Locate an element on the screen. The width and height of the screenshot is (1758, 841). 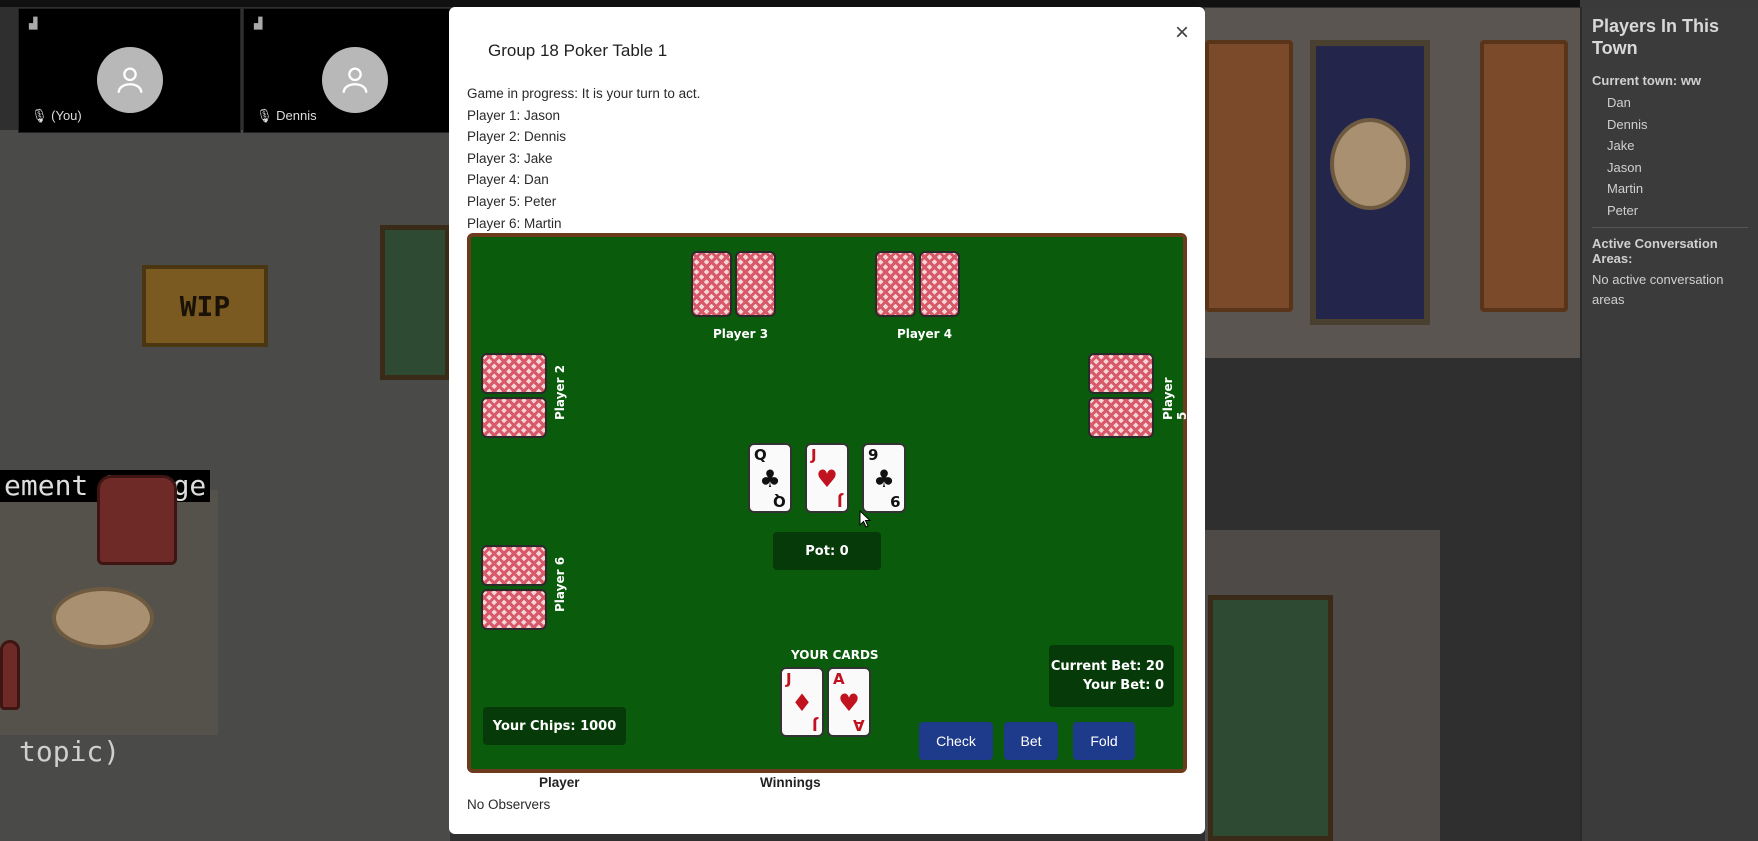
current-bet: Current Bet: 20 is located at coordinates (1107, 666).